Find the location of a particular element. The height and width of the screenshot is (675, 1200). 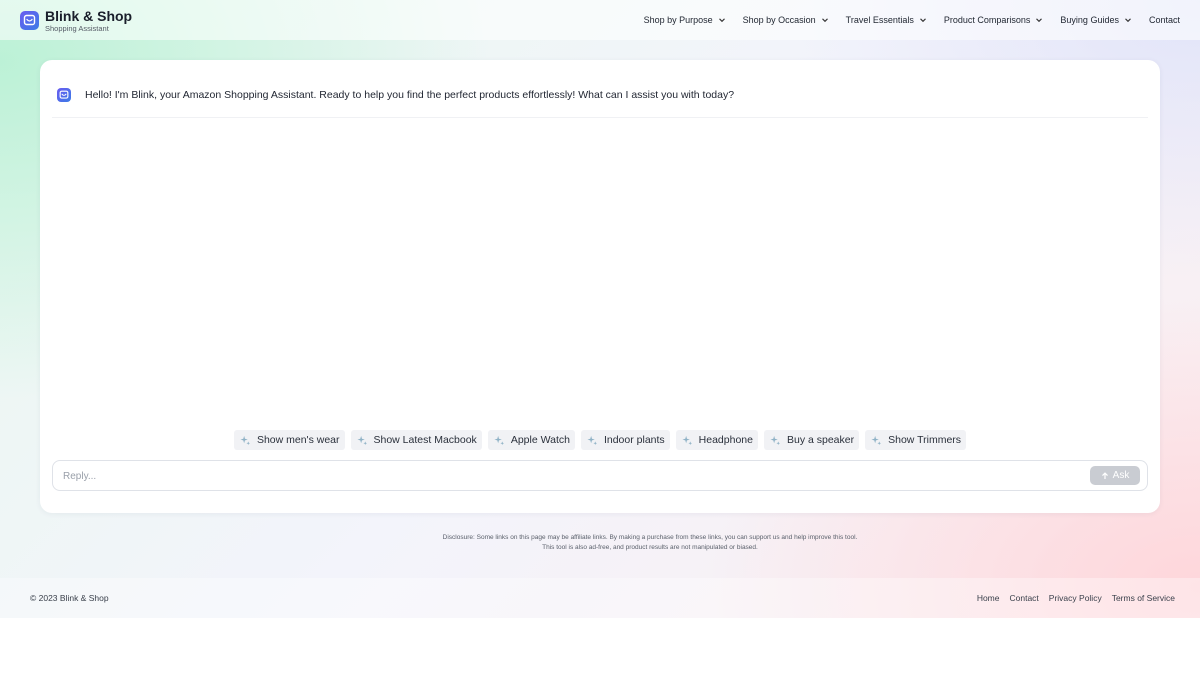

nav-label: Product Comparisons is located at coordinates (987, 20).